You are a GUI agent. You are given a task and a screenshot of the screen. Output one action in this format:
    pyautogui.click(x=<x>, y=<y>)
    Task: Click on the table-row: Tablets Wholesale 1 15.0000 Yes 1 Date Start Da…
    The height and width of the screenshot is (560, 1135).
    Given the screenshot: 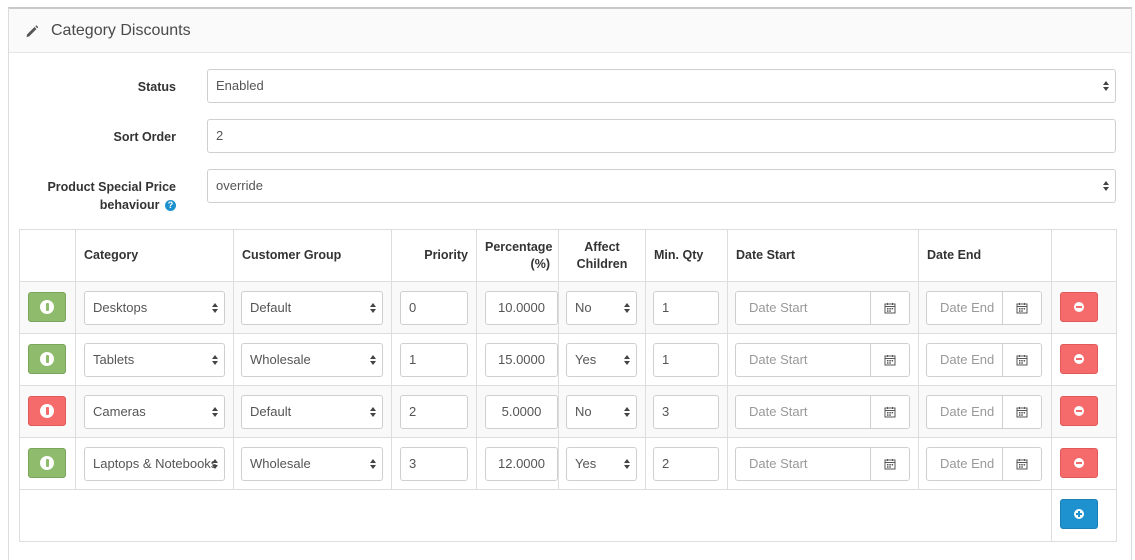 What is the action you would take?
    pyautogui.click(x=568, y=359)
    